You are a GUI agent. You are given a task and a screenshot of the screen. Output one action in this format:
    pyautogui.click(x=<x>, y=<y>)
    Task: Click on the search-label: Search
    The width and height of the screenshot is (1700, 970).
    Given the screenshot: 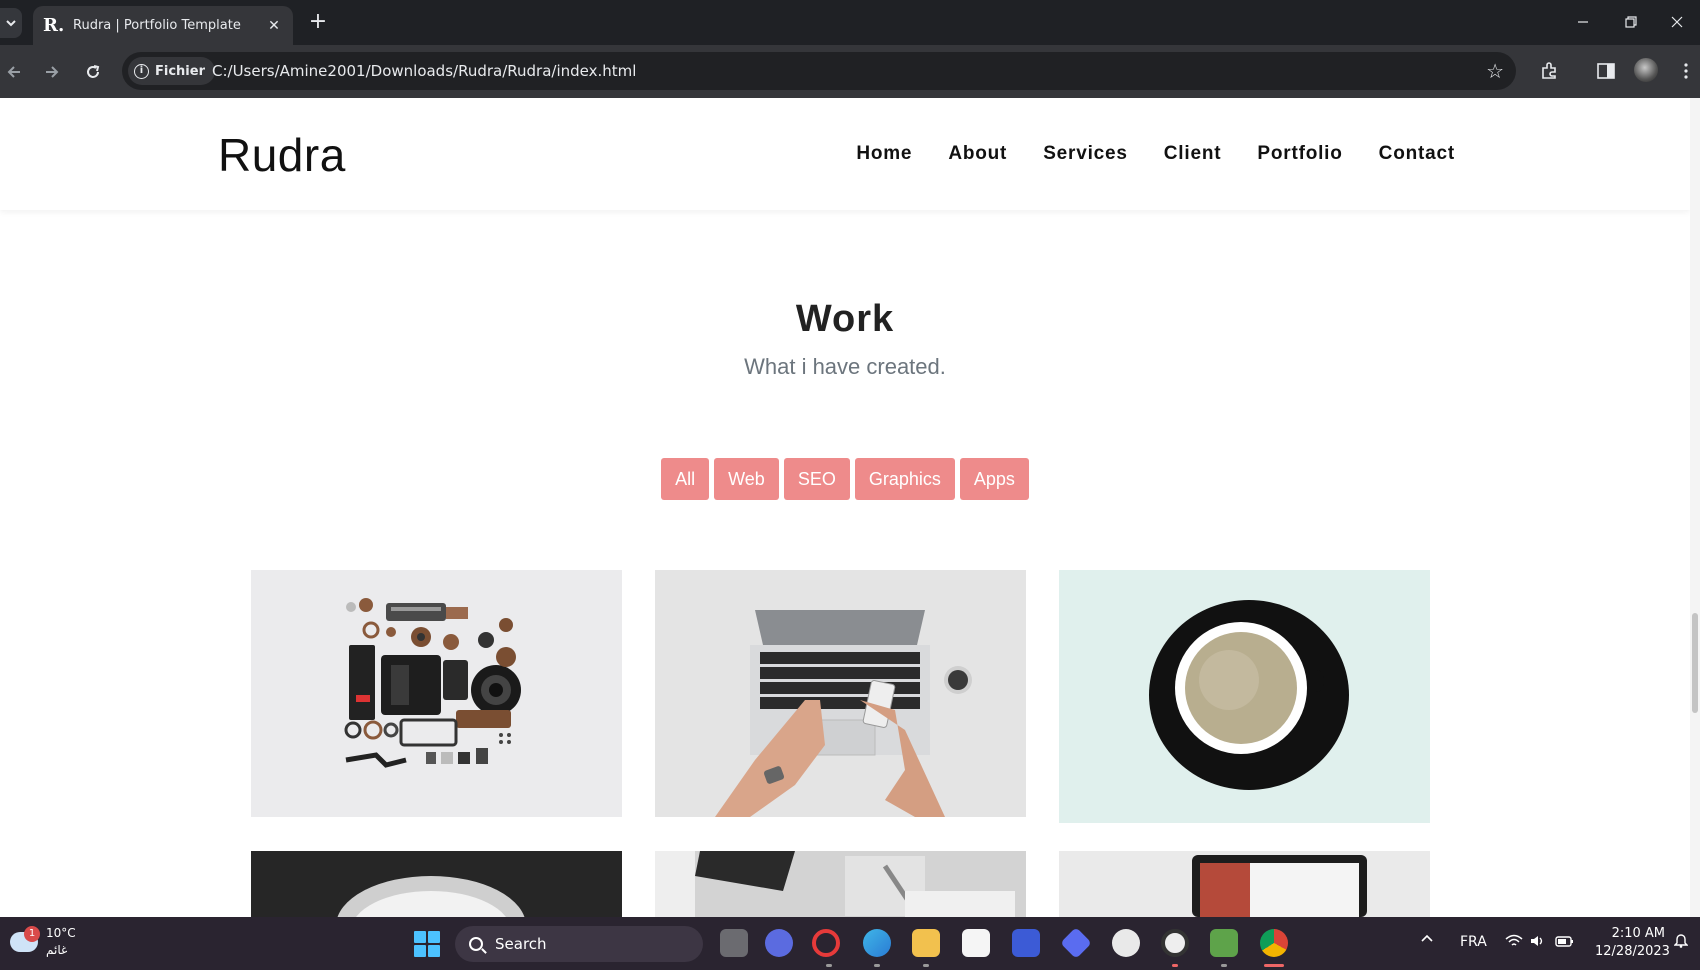 What is the action you would take?
    pyautogui.click(x=521, y=944)
    